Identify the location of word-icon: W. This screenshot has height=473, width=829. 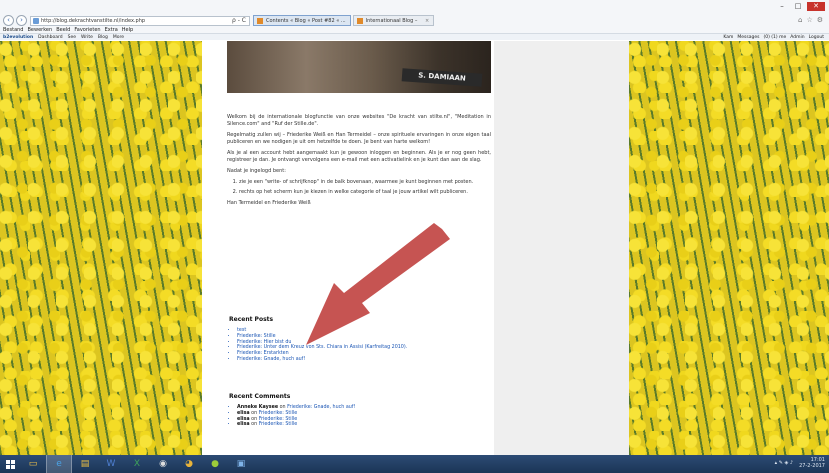
(111, 464).